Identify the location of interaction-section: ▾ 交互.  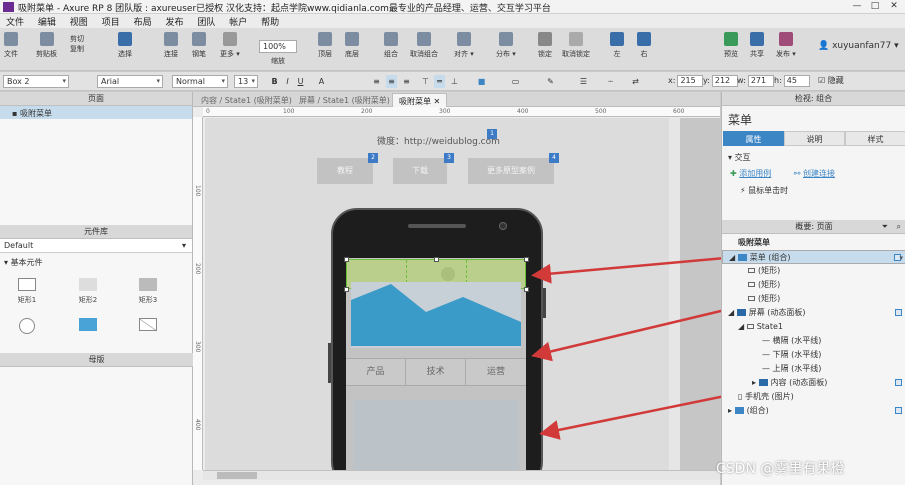
(813, 155).